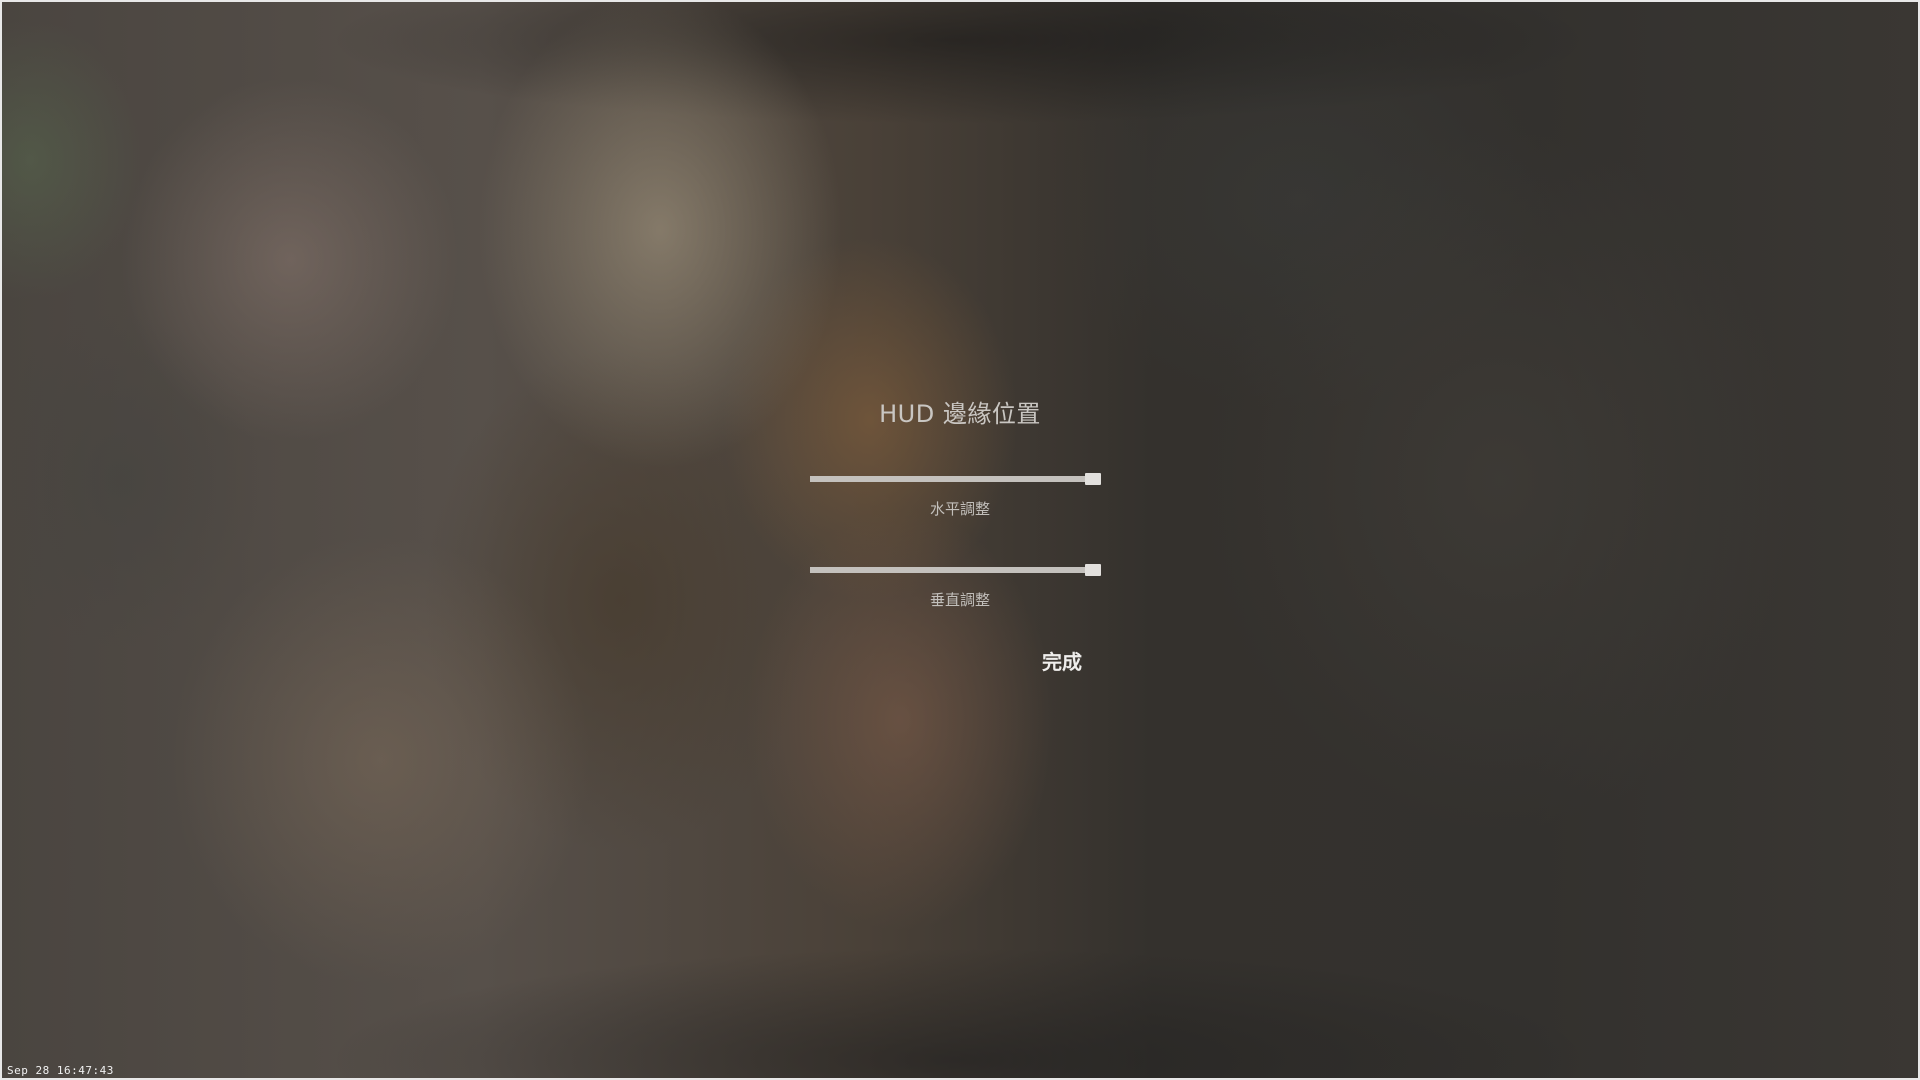 This screenshot has width=1920, height=1080. Describe the element at coordinates (959, 600) in the screenshot. I see `vertical-adjust-label: 垂直調整` at that location.